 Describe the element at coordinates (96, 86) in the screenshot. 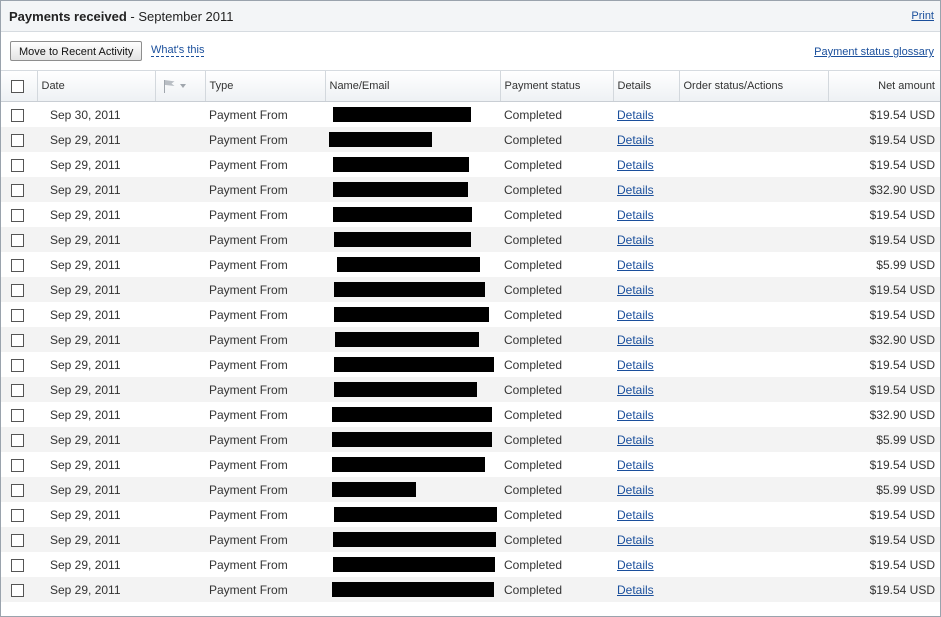

I see `date-column-header: Date` at that location.